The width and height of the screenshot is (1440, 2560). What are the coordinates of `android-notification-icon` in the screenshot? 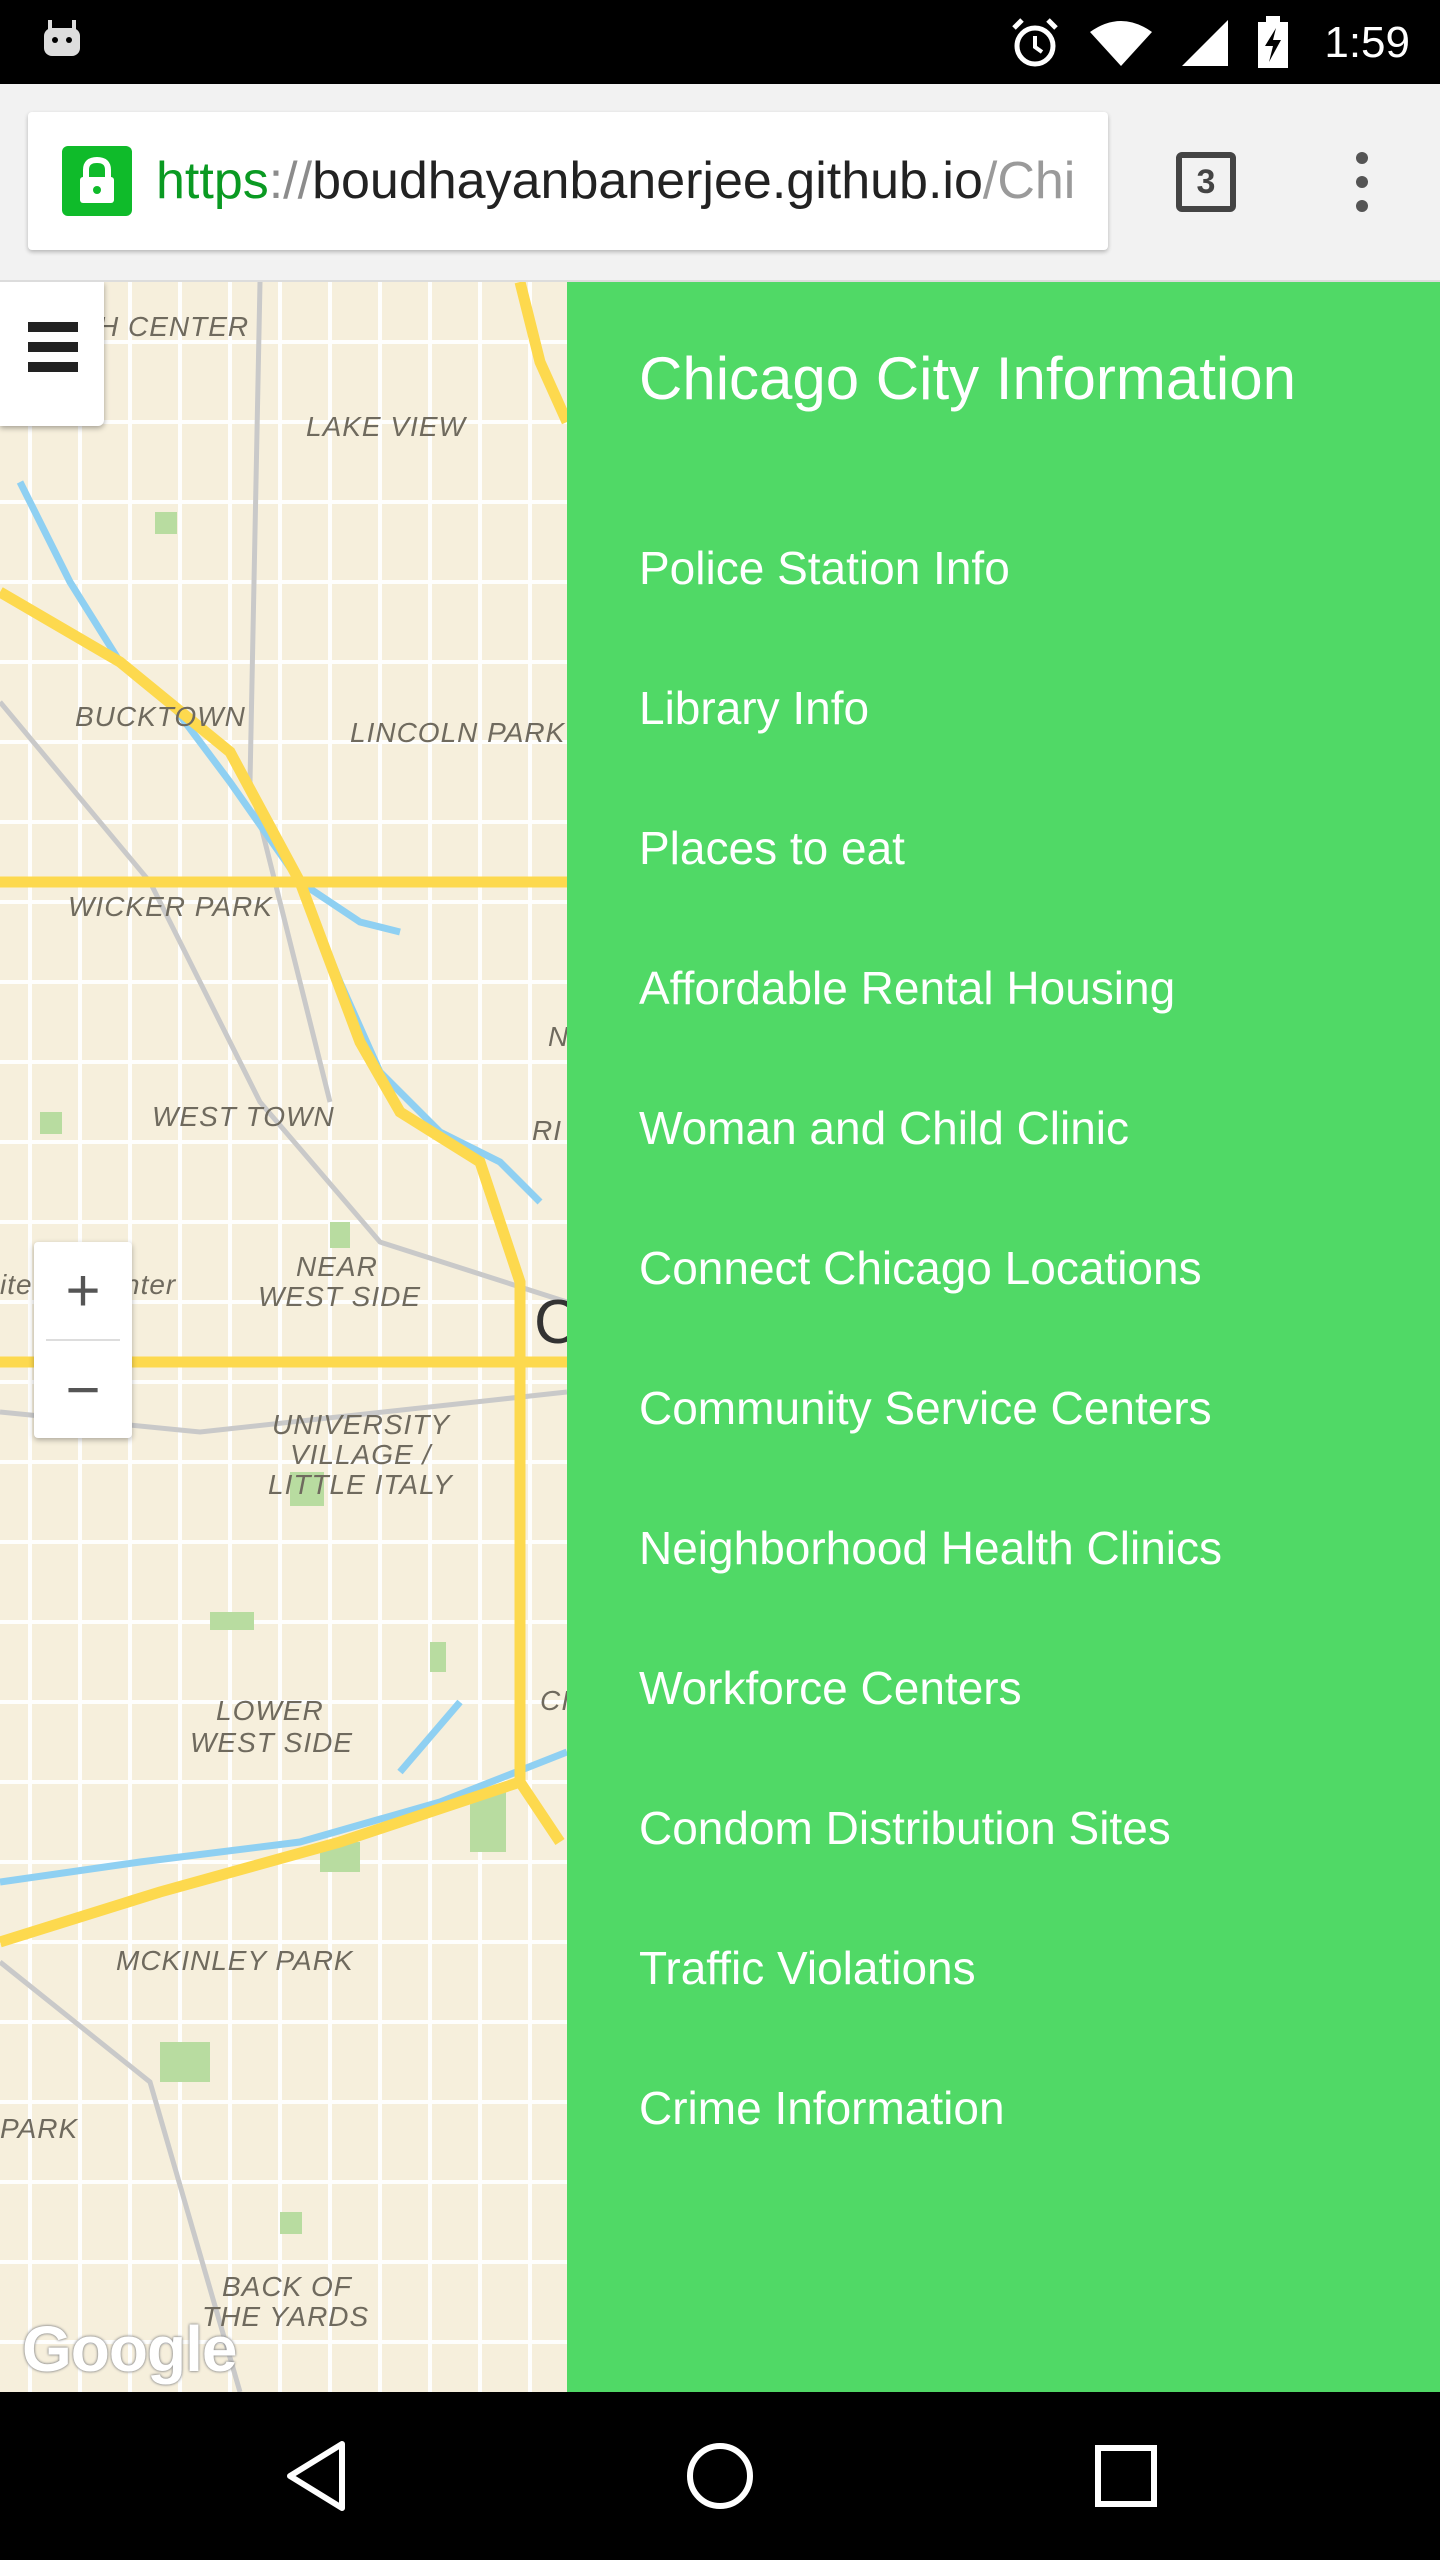 It's located at (62, 38).